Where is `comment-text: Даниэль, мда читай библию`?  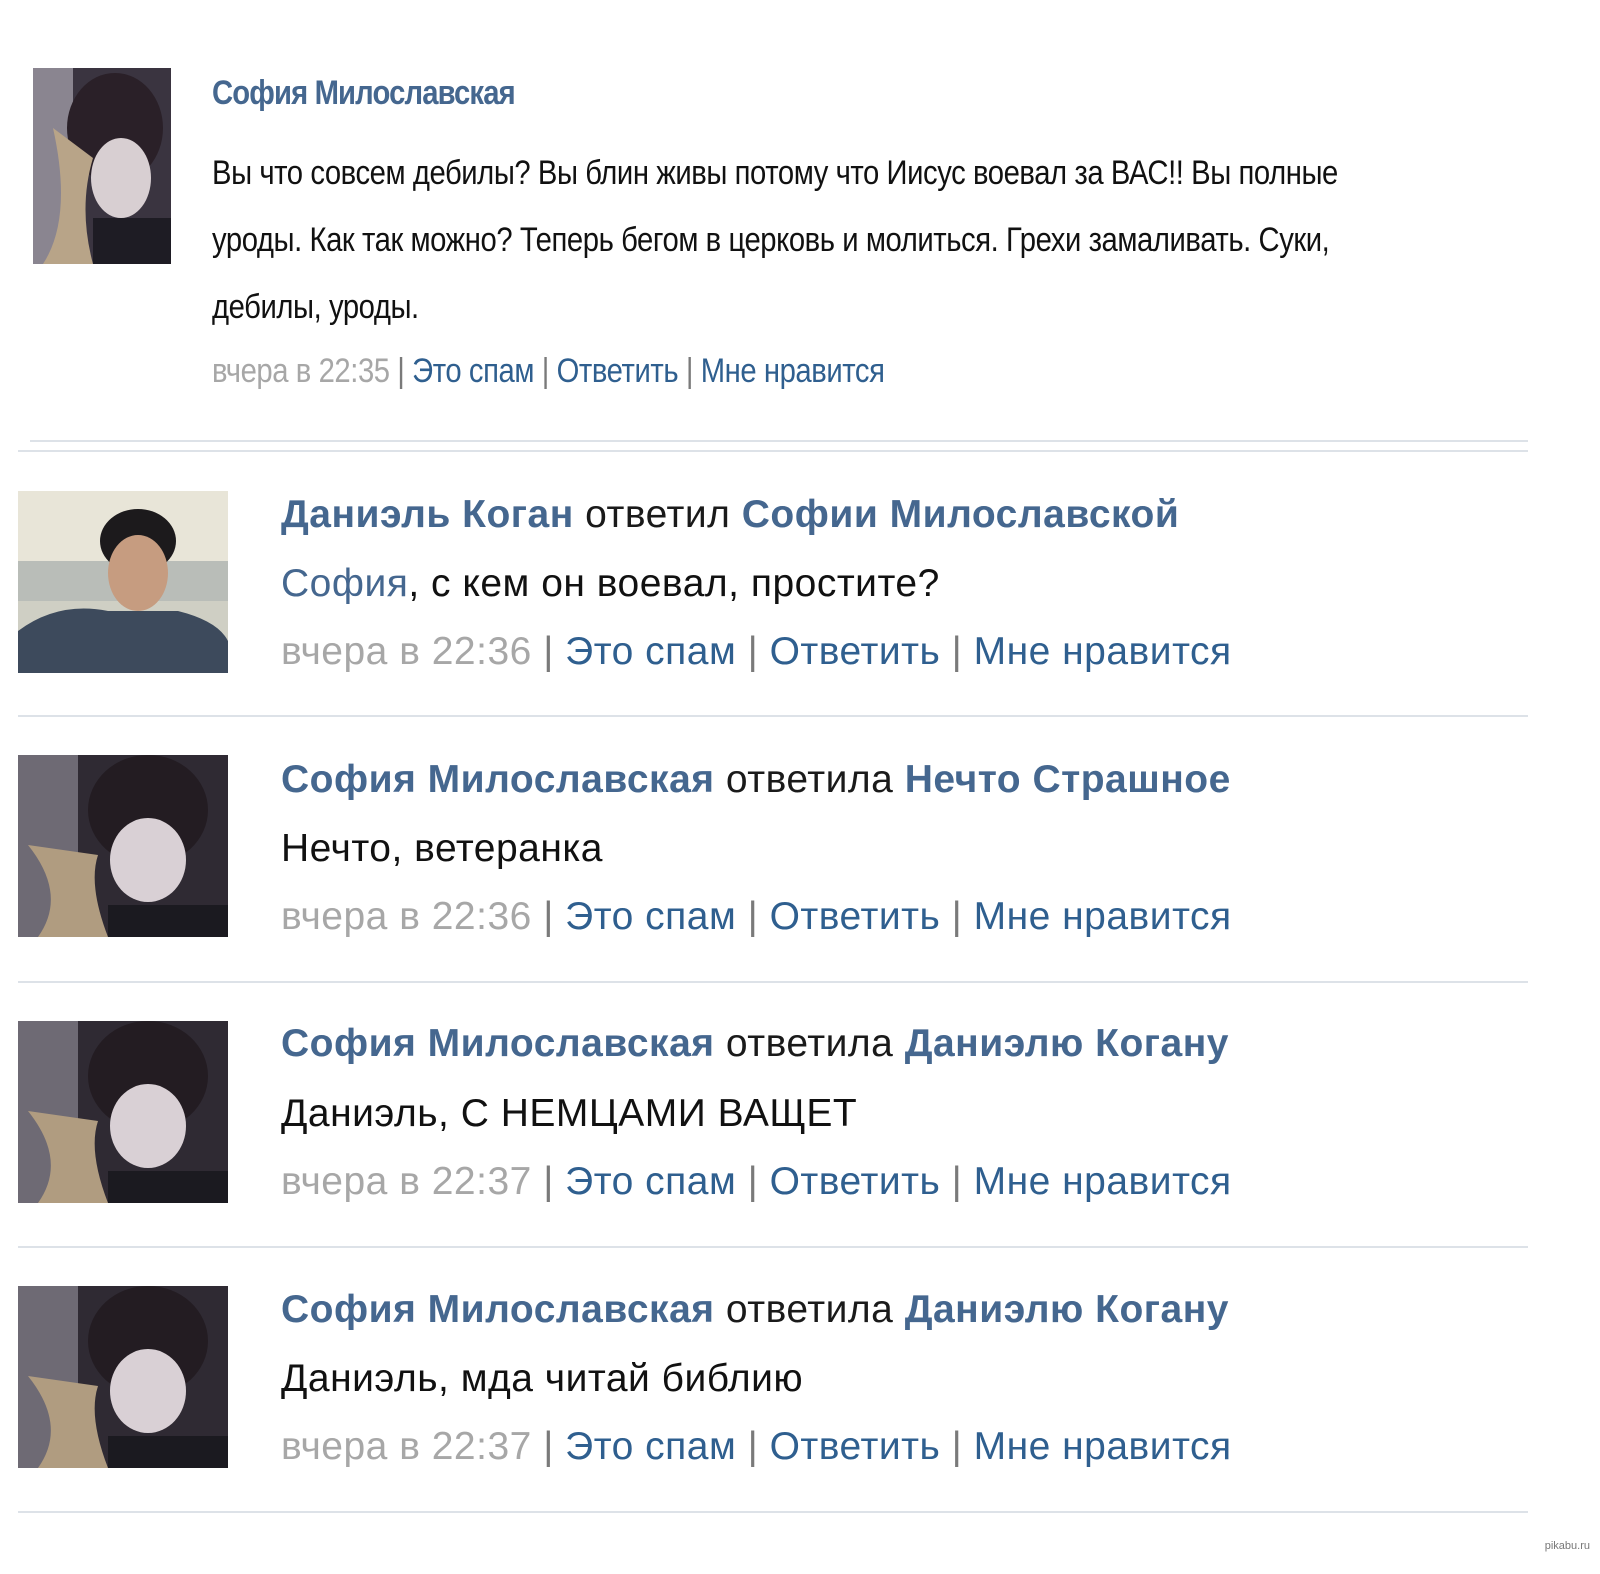 comment-text: Даниэль, мда читай библию is located at coordinates (542, 1378).